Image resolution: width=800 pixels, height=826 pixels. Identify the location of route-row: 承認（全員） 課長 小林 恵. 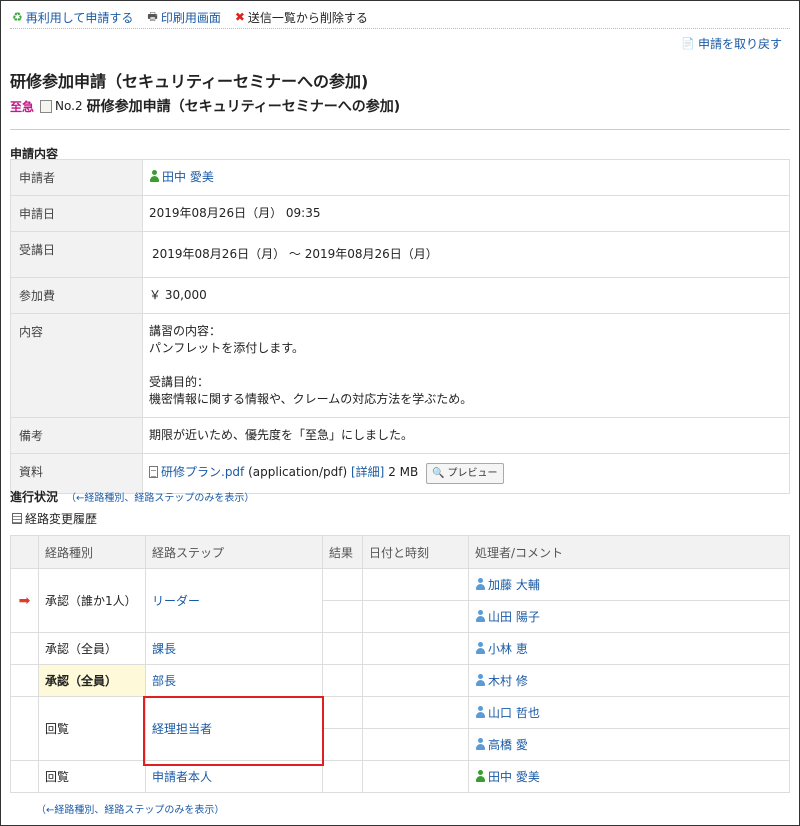
(400, 648).